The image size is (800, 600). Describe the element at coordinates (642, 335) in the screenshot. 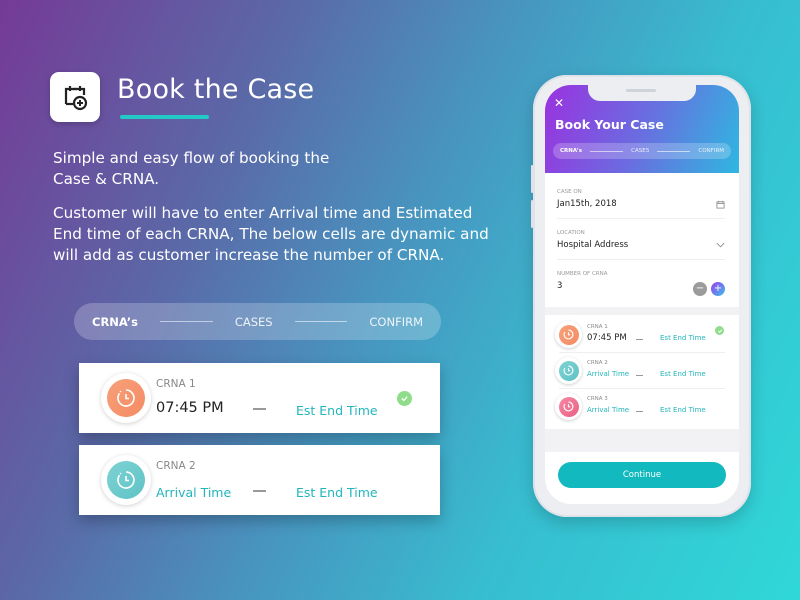

I see `crna-row: CRNA 1 07:45 PM Est End Time` at that location.